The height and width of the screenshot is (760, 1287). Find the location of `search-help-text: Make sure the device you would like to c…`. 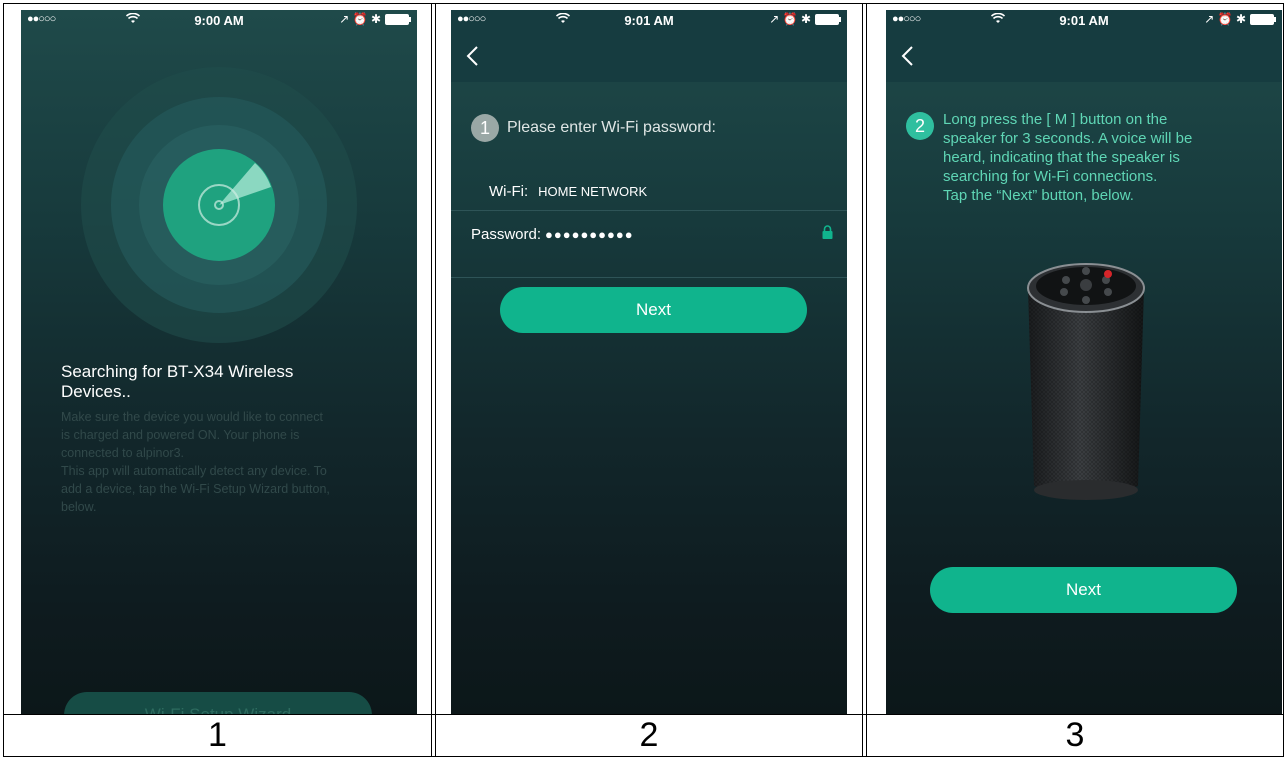

search-help-text: Make sure the device you would like to c… is located at coordinates (195, 462).